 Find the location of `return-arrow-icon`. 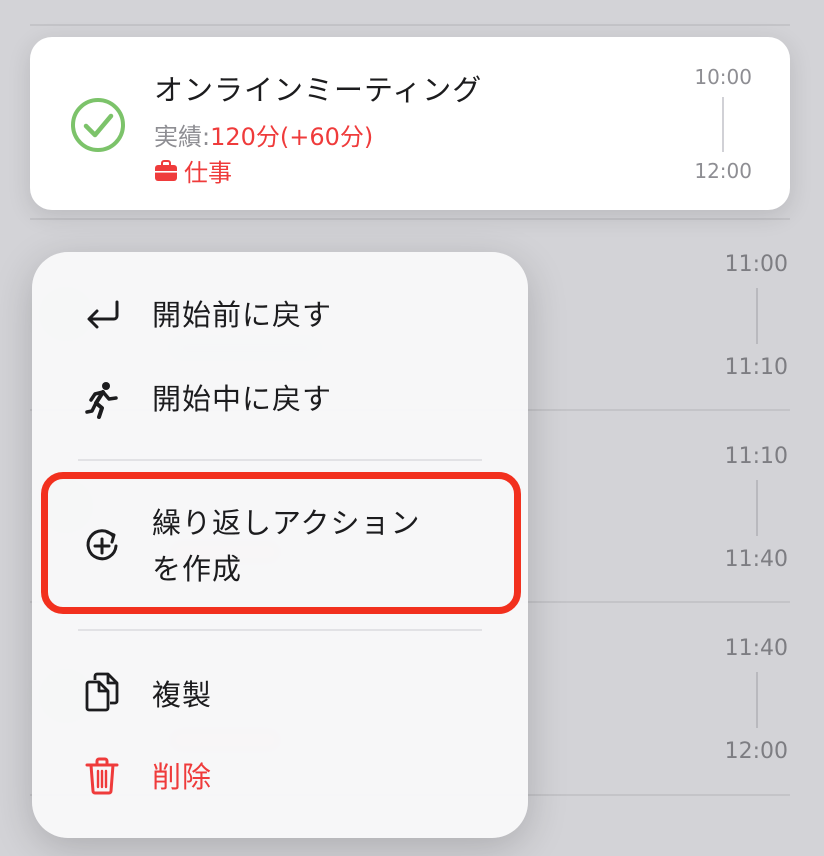

return-arrow-icon is located at coordinates (102, 314).